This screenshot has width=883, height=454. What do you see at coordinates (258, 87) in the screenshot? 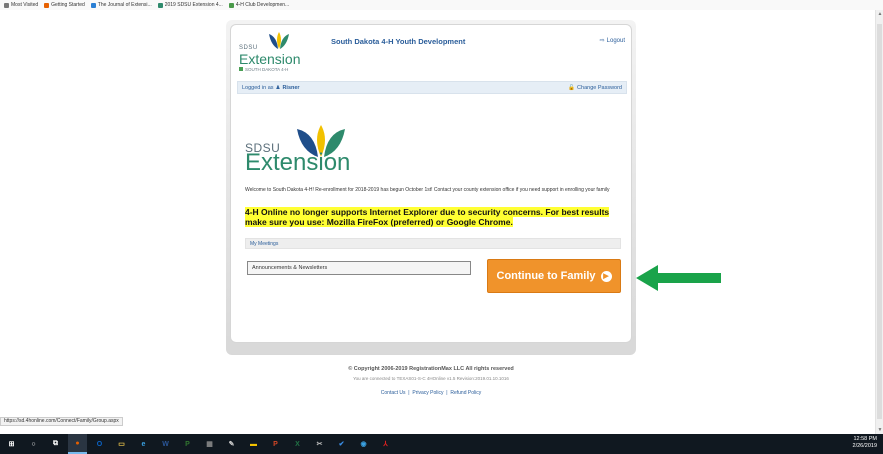
I see `logged-in-prefix: Logged in as` at bounding box center [258, 87].